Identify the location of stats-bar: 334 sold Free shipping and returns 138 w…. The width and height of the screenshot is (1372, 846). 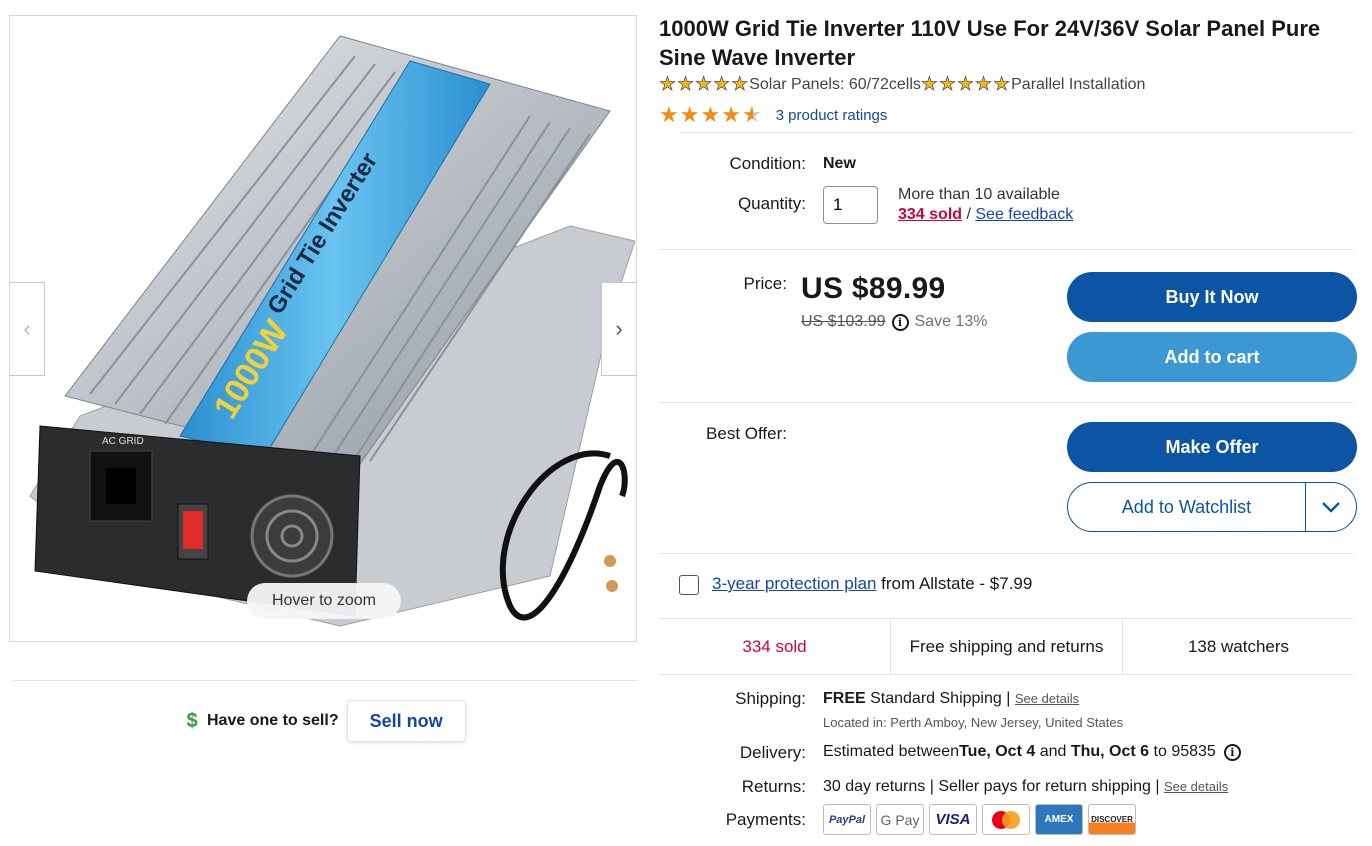
(1006, 646).